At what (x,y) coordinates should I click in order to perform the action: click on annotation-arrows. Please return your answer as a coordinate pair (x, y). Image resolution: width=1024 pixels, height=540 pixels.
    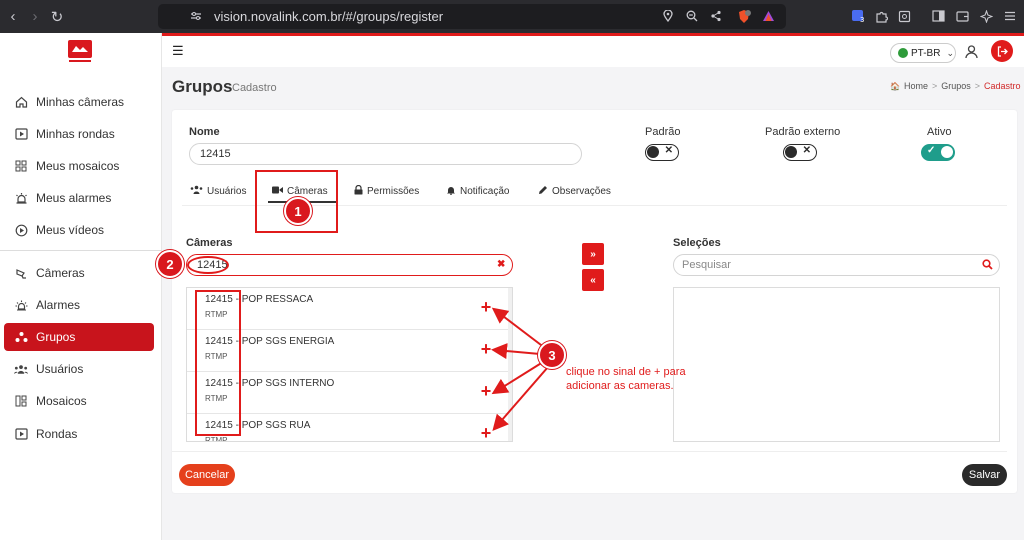
    Looking at the image, I should click on (520, 369).